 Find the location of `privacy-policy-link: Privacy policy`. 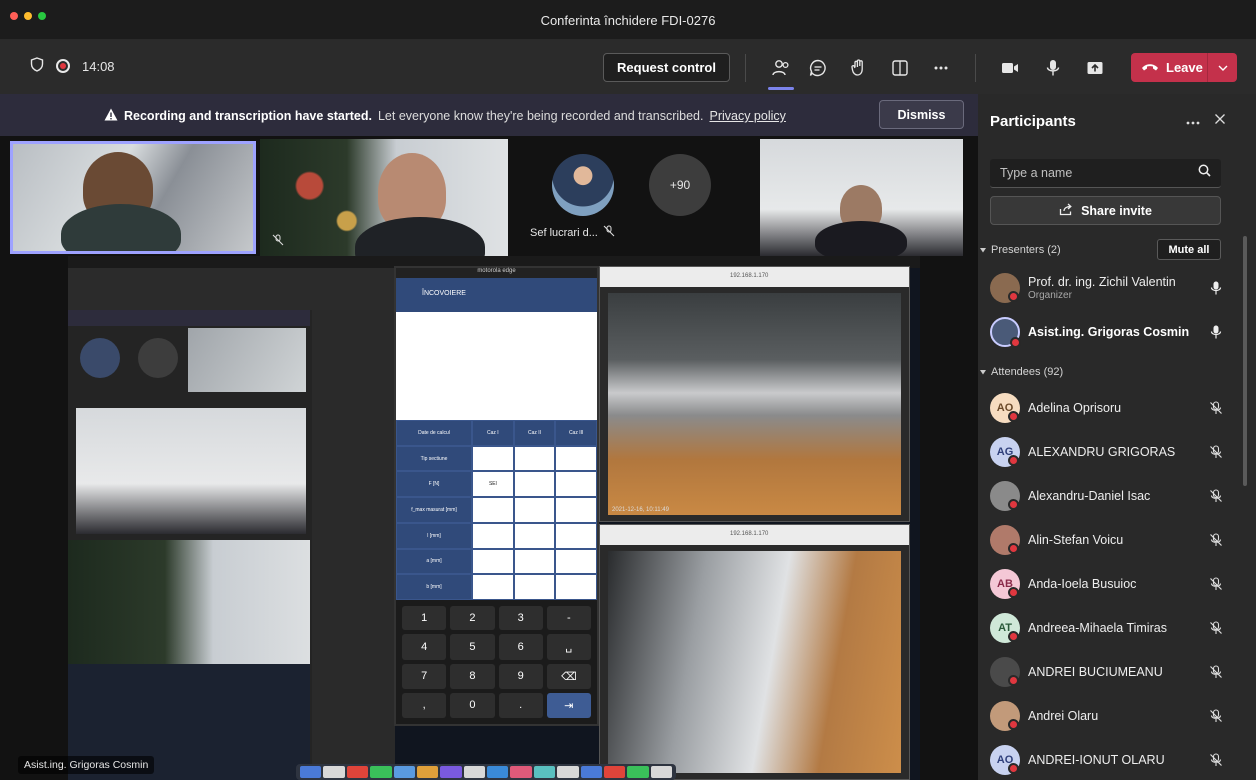

privacy-policy-link: Privacy policy is located at coordinates (747, 116).